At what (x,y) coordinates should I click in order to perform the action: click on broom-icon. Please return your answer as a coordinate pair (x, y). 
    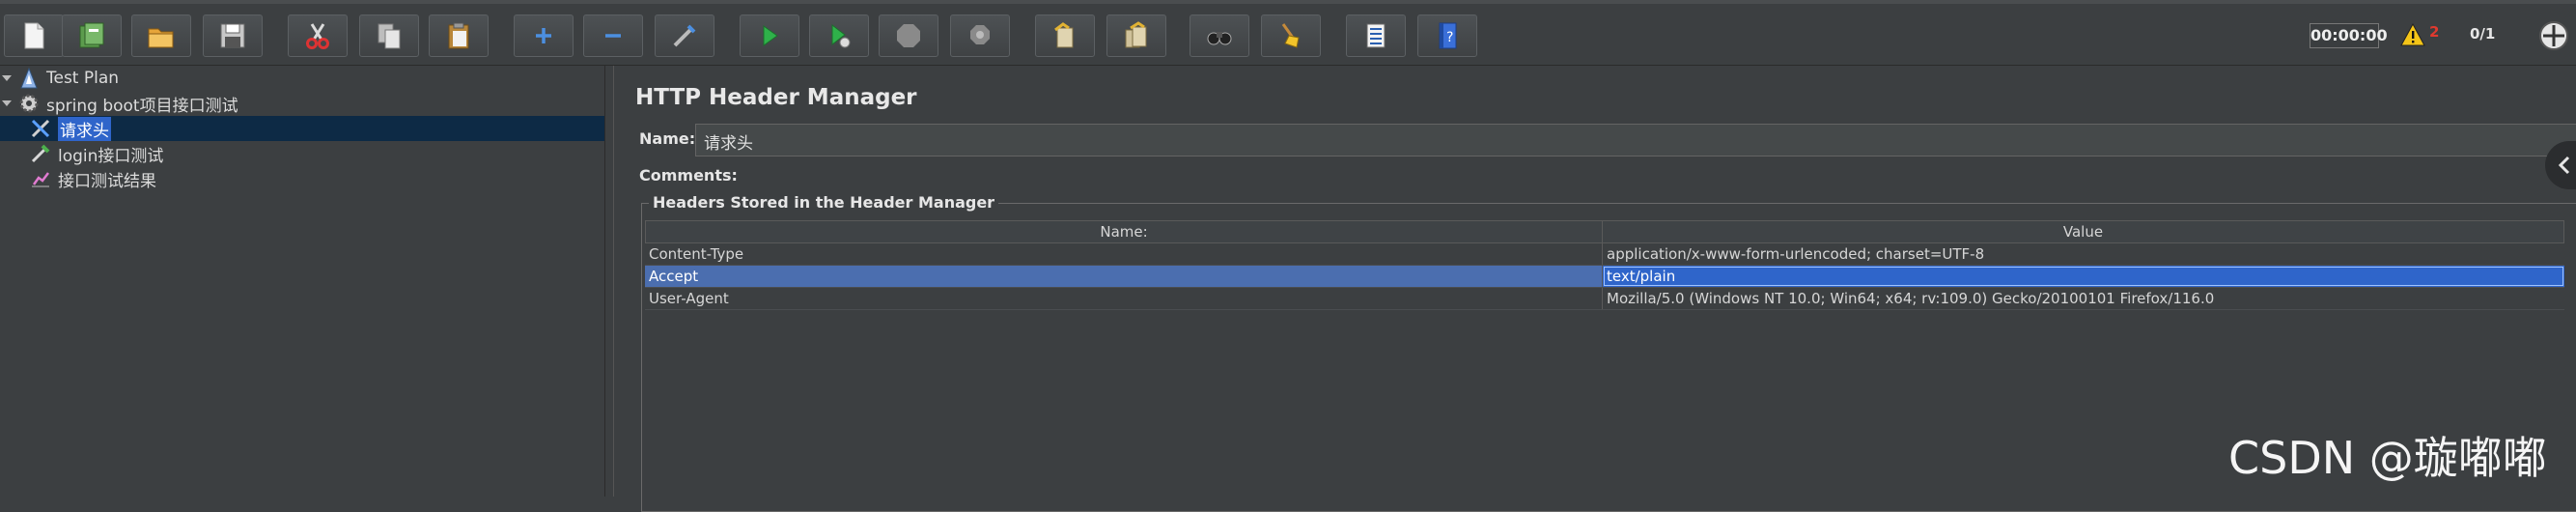
    Looking at the image, I should click on (1291, 35).